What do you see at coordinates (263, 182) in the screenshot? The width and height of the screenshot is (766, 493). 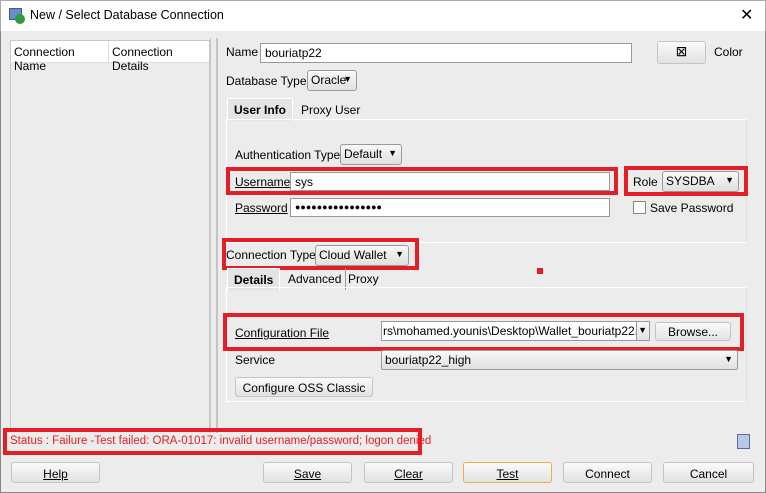 I see `username-label: Username` at bounding box center [263, 182].